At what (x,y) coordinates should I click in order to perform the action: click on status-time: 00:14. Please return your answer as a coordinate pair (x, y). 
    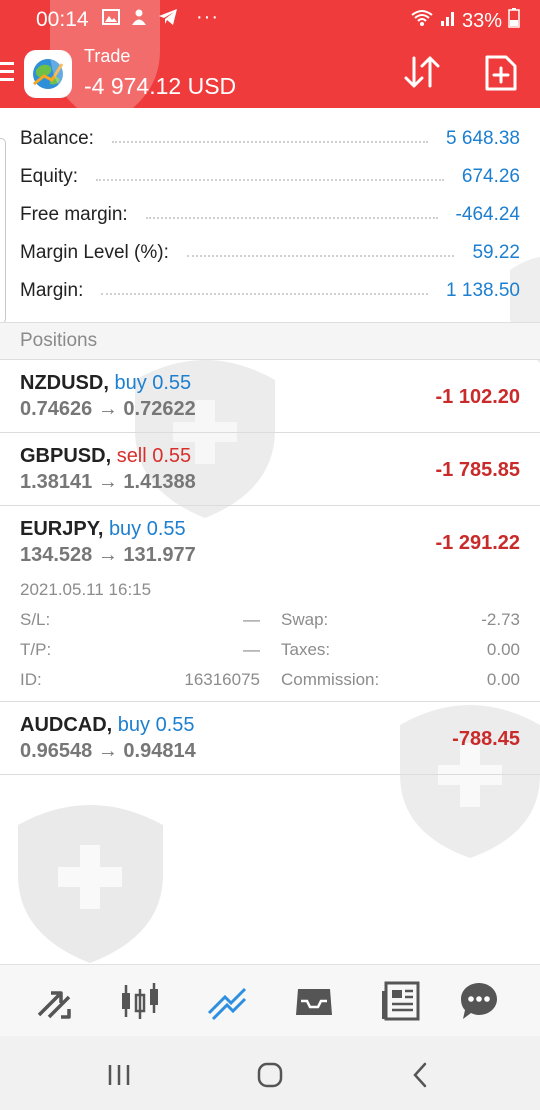
    Looking at the image, I should click on (62, 19).